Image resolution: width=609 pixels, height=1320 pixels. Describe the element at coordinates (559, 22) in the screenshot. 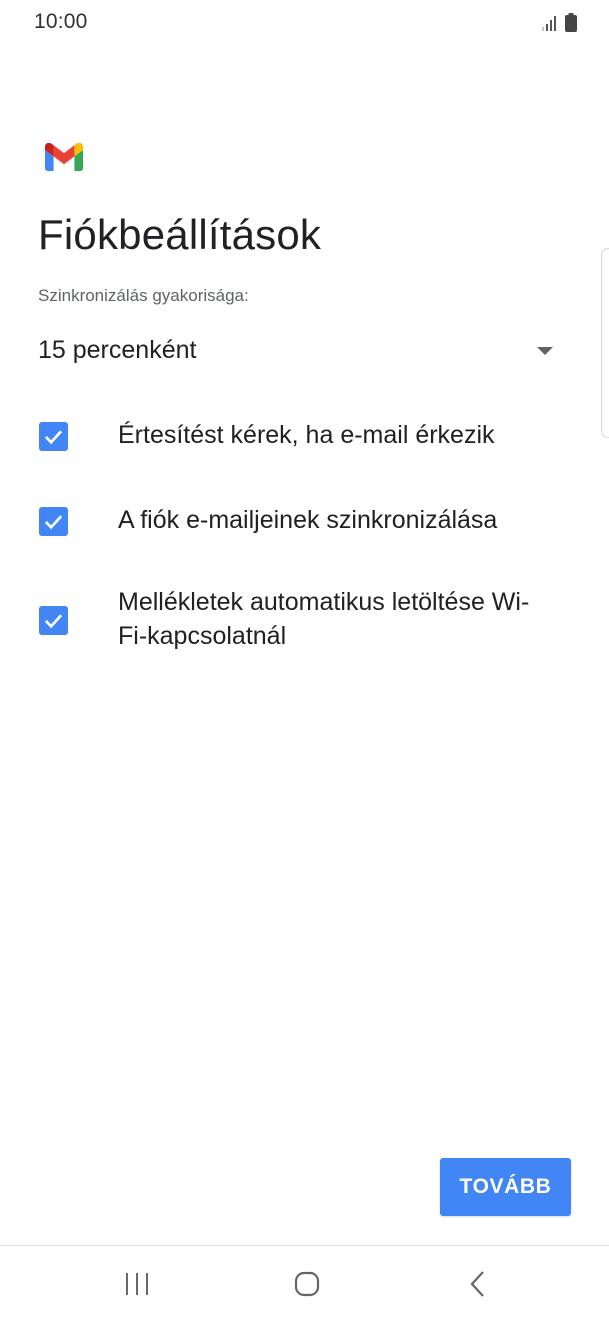

I see `status-icons` at that location.